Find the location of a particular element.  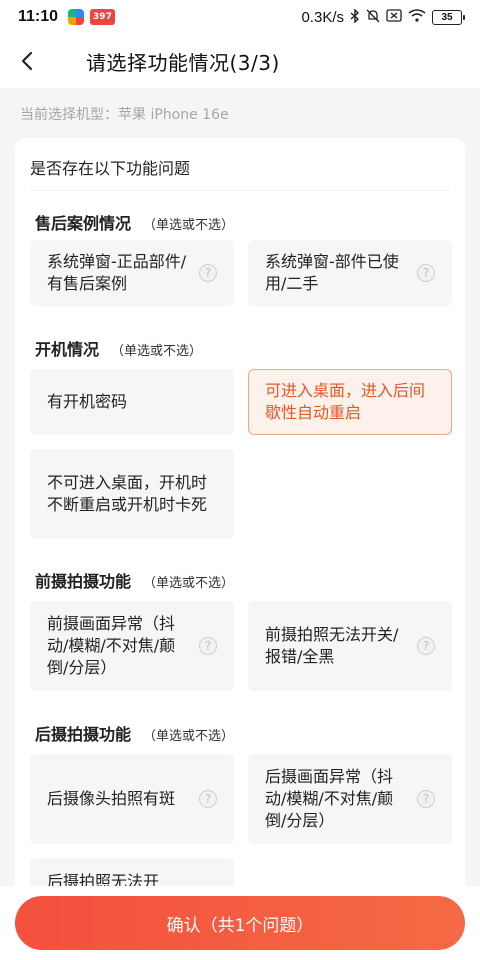

option-rear-image-abnormal: 后摄画面异常（抖动/模糊/不对焦/颠倒/分层） ? is located at coordinates (350, 799).